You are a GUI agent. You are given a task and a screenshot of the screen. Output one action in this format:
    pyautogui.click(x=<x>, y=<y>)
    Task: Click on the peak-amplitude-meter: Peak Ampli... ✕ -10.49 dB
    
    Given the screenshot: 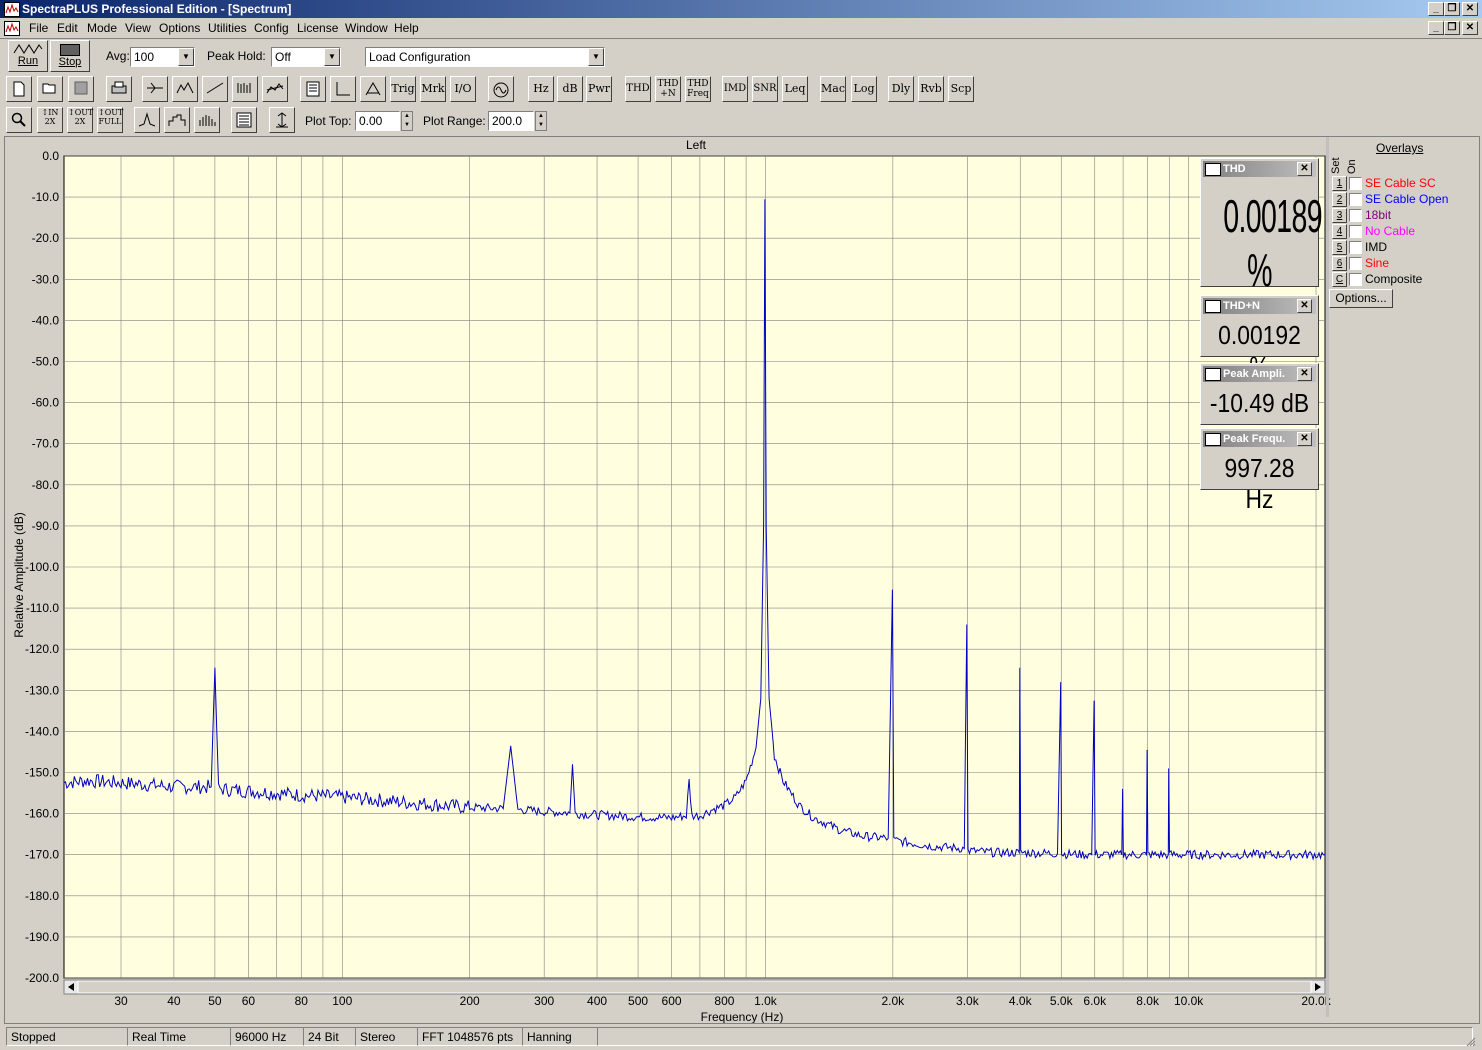 What is the action you would take?
    pyautogui.click(x=1259, y=394)
    